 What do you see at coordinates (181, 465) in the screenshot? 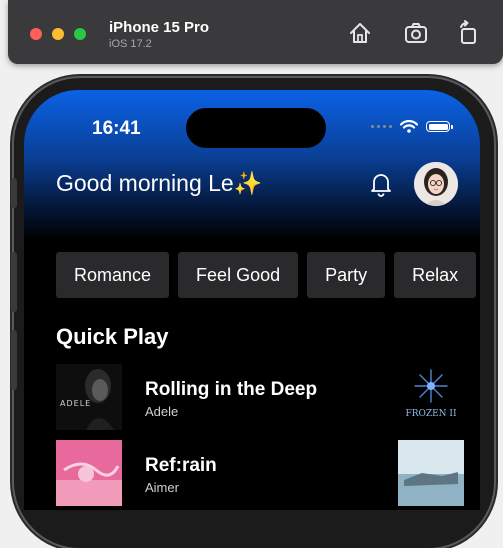
I see `song-title: Ref:rain` at bounding box center [181, 465].